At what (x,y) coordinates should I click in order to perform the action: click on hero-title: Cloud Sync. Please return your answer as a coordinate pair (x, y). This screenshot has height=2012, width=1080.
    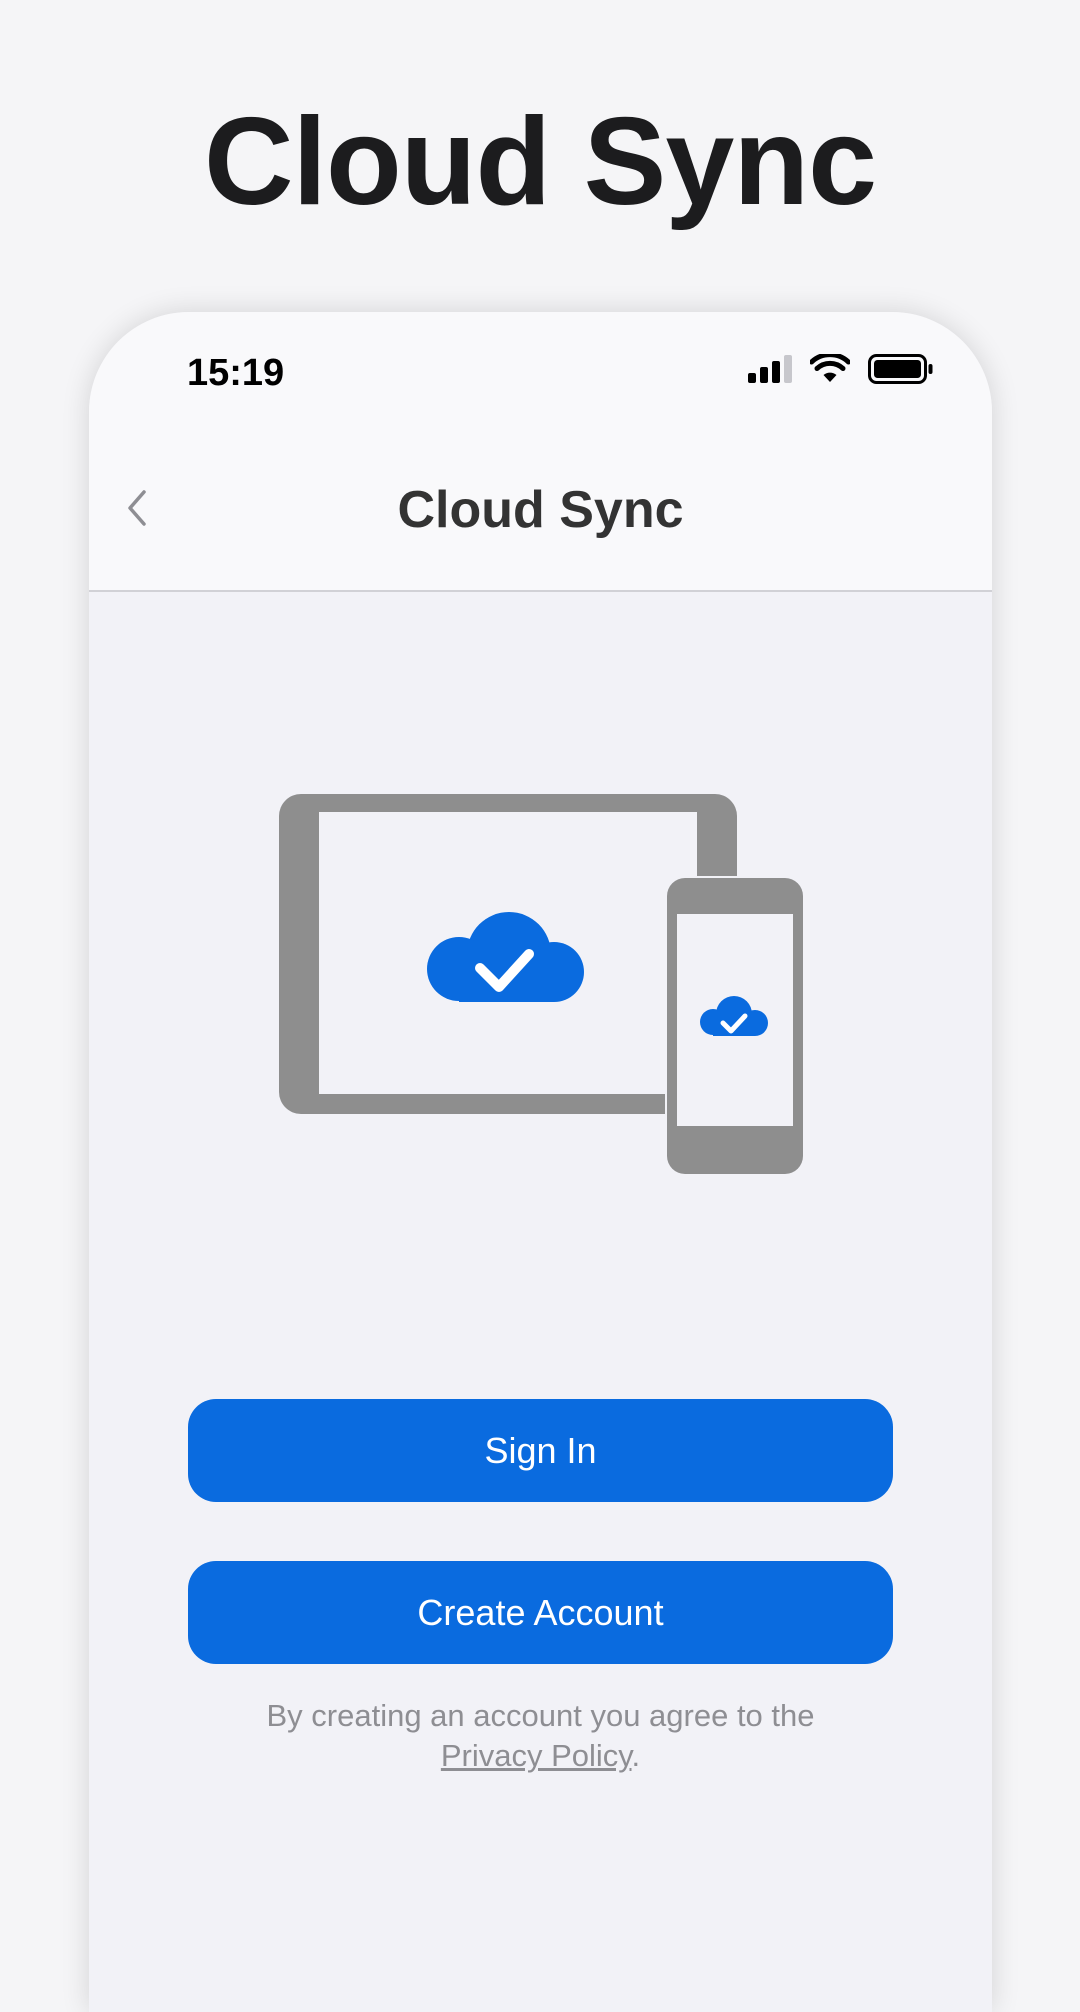
    Looking at the image, I should click on (540, 162).